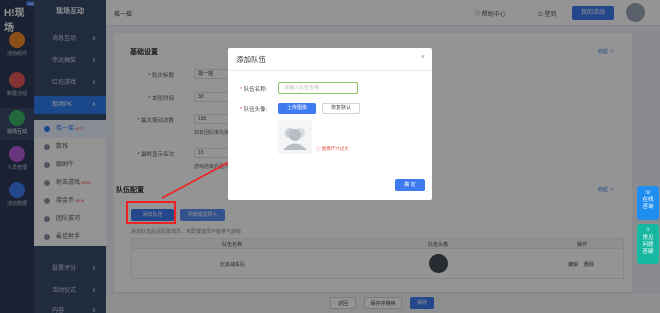 This screenshot has width=660, height=313. Describe the element at coordinates (410, 185) in the screenshot. I see `confirm-button: 确 定` at that location.